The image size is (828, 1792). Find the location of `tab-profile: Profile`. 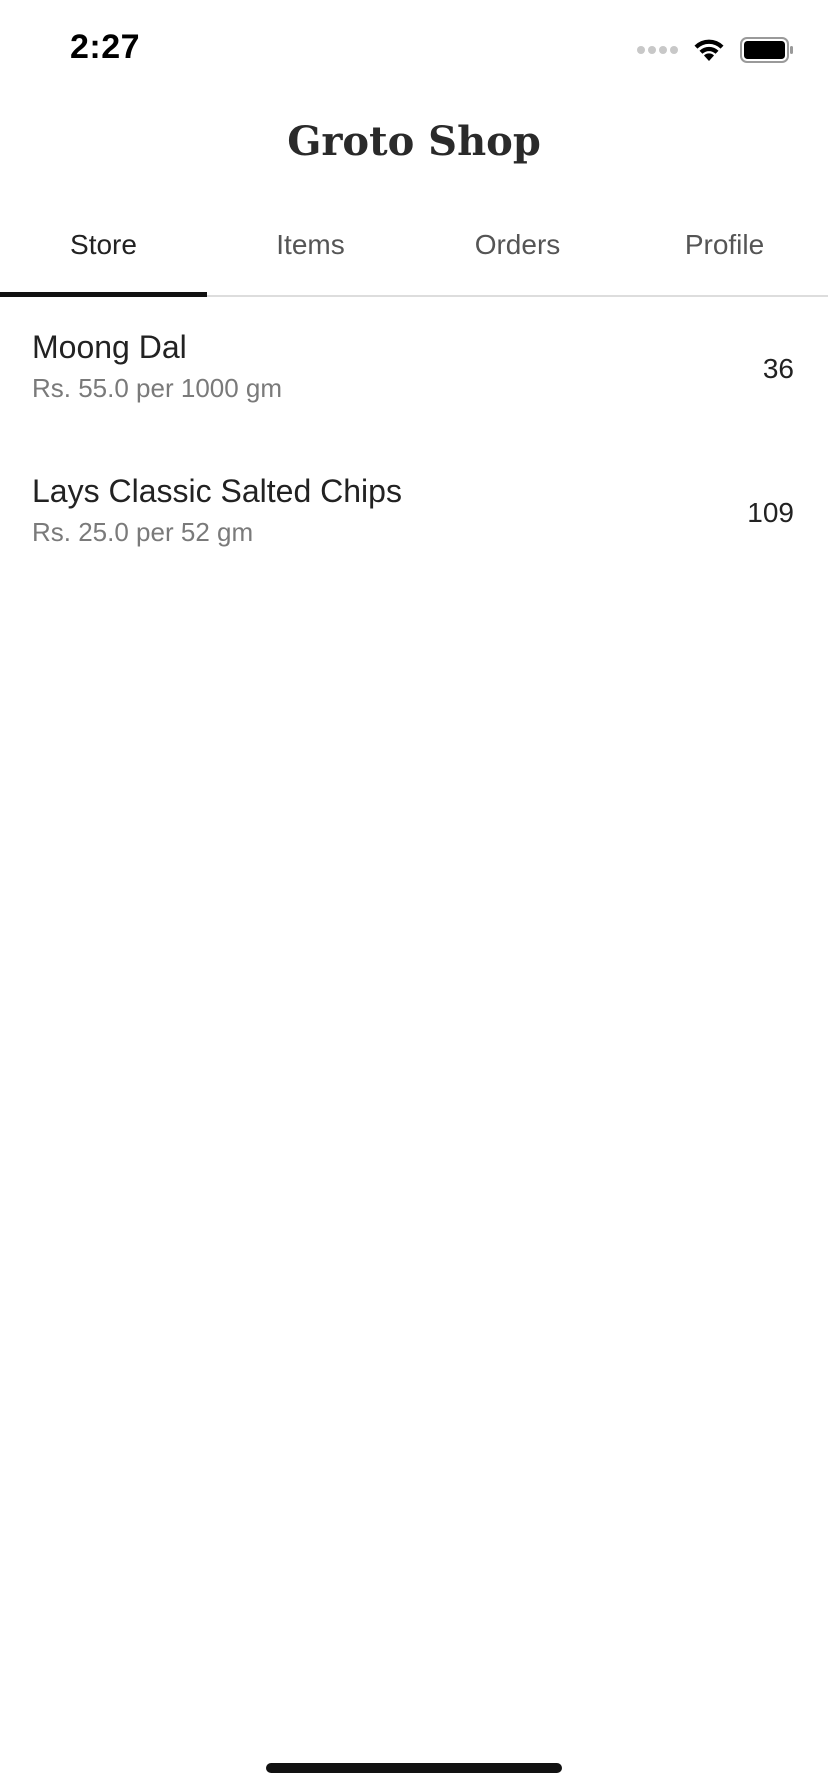

tab-profile: Profile is located at coordinates (724, 250).